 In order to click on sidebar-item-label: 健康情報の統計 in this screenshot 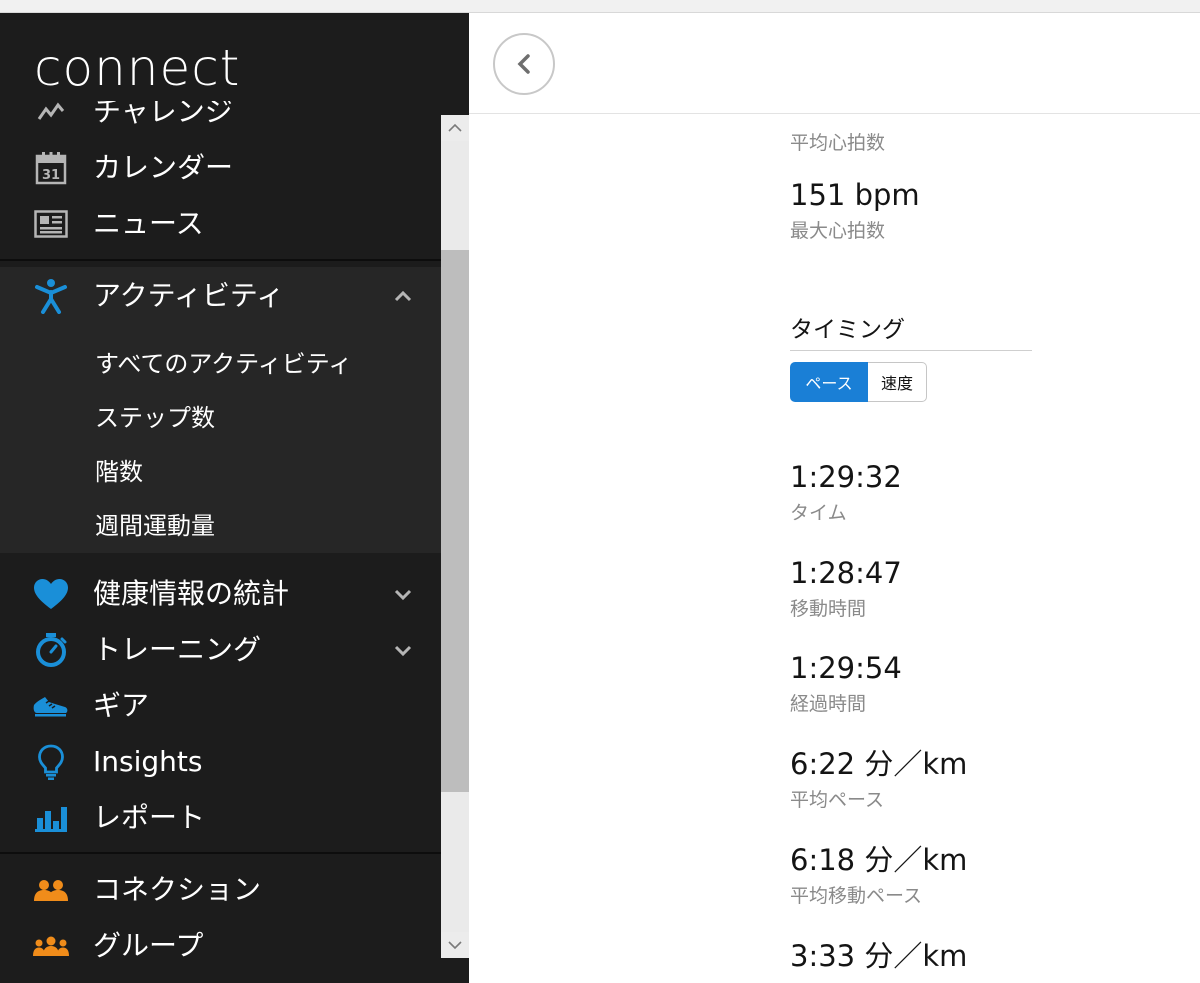, I will do `click(191, 593)`.